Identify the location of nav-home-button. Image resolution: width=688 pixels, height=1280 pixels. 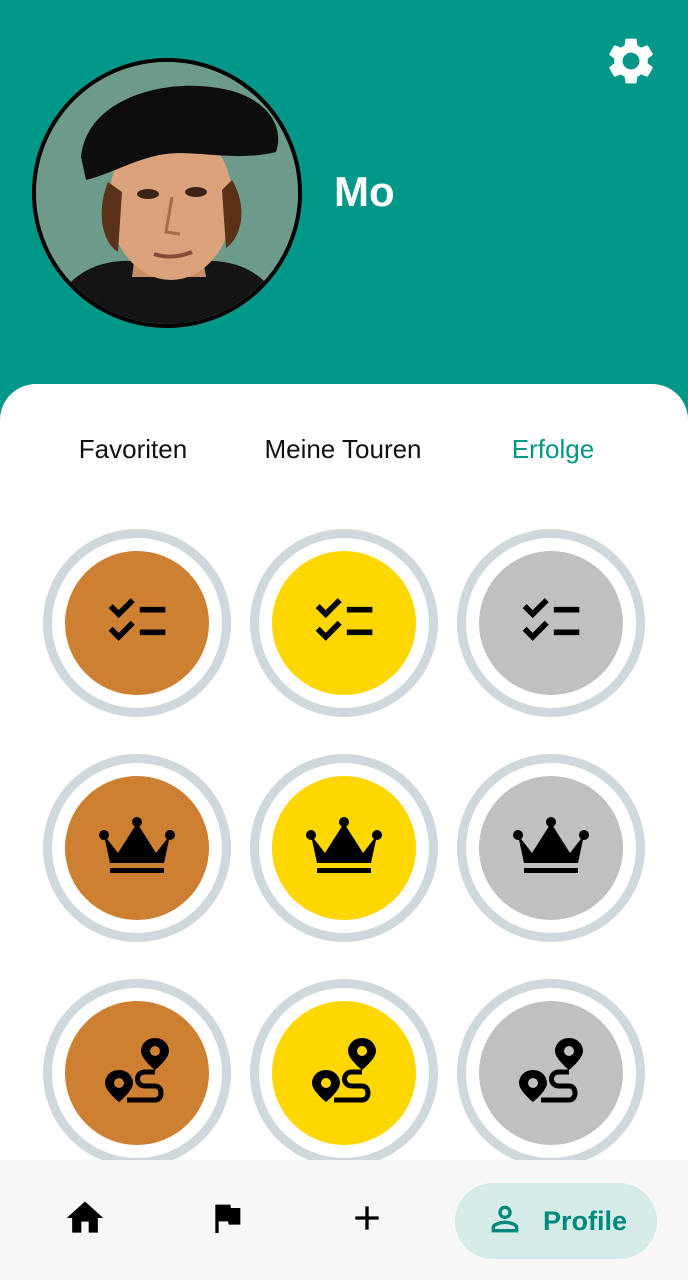
(85, 1220).